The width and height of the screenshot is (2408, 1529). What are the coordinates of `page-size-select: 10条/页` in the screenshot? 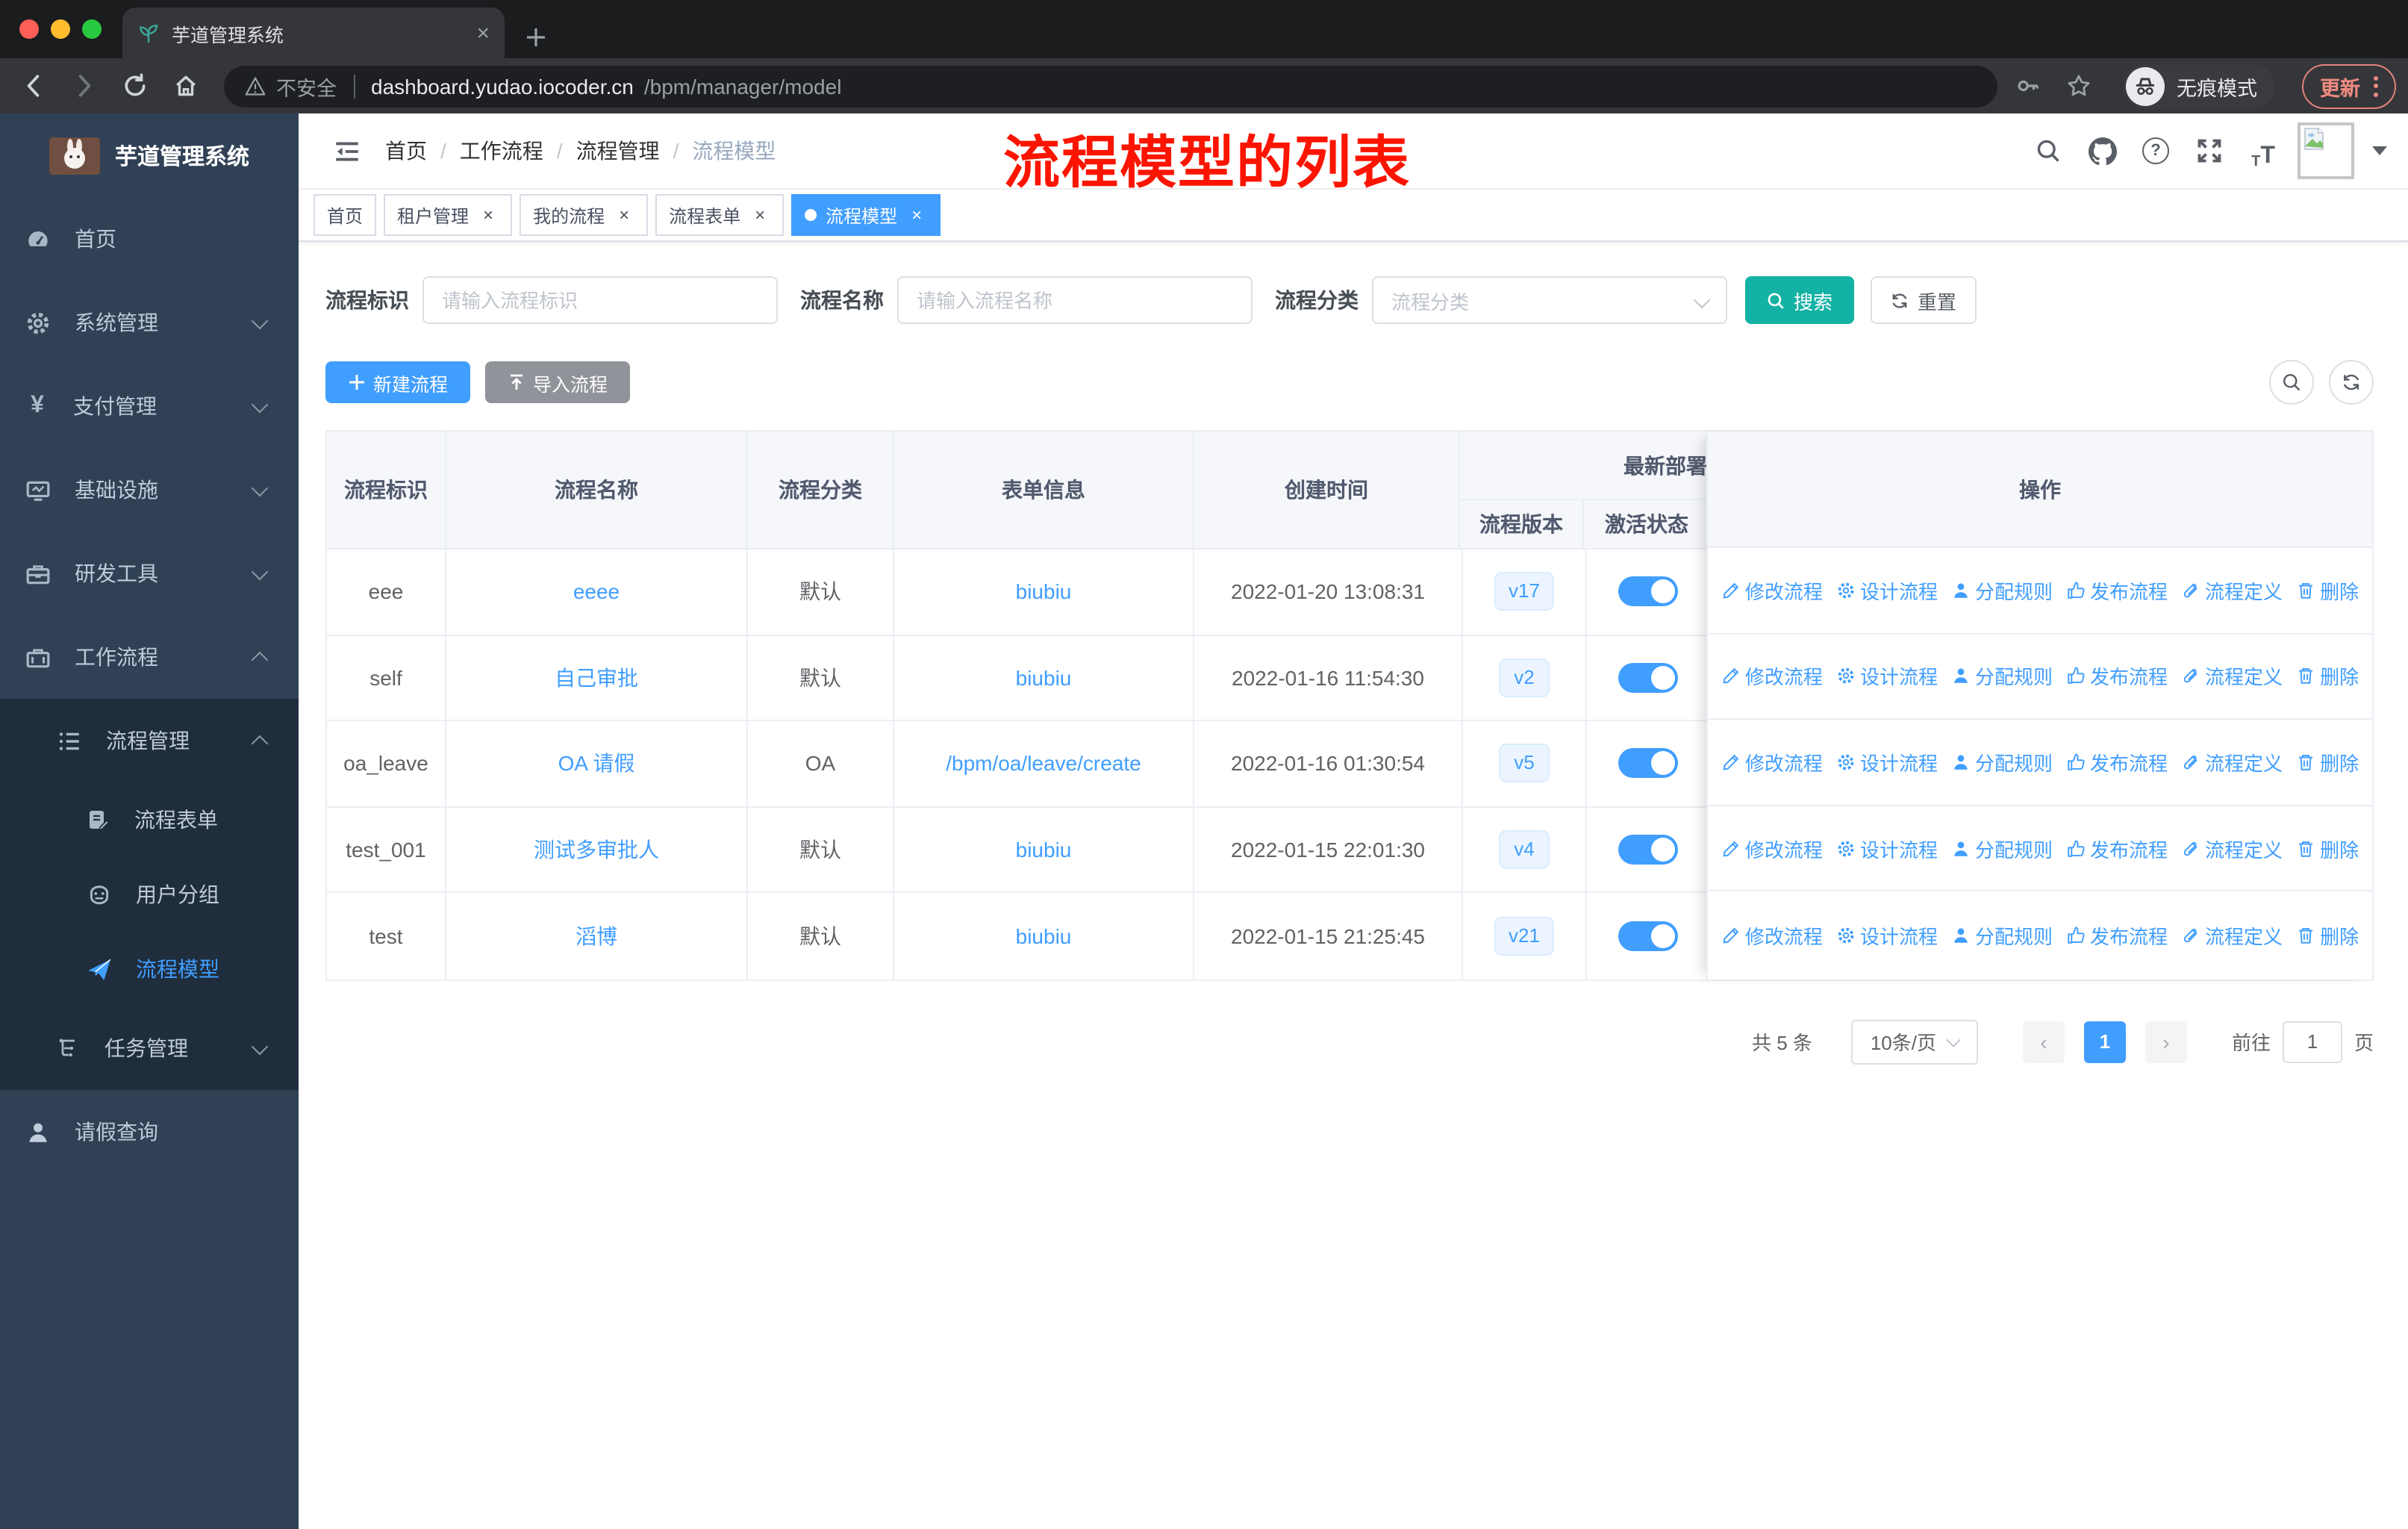 It's located at (1914, 1042).